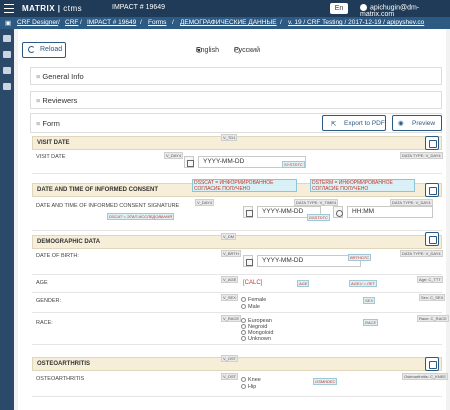 This screenshot has height=410, width=450. Describe the element at coordinates (303, 283) in the screenshot. I see `variable-chip: AGE` at that location.